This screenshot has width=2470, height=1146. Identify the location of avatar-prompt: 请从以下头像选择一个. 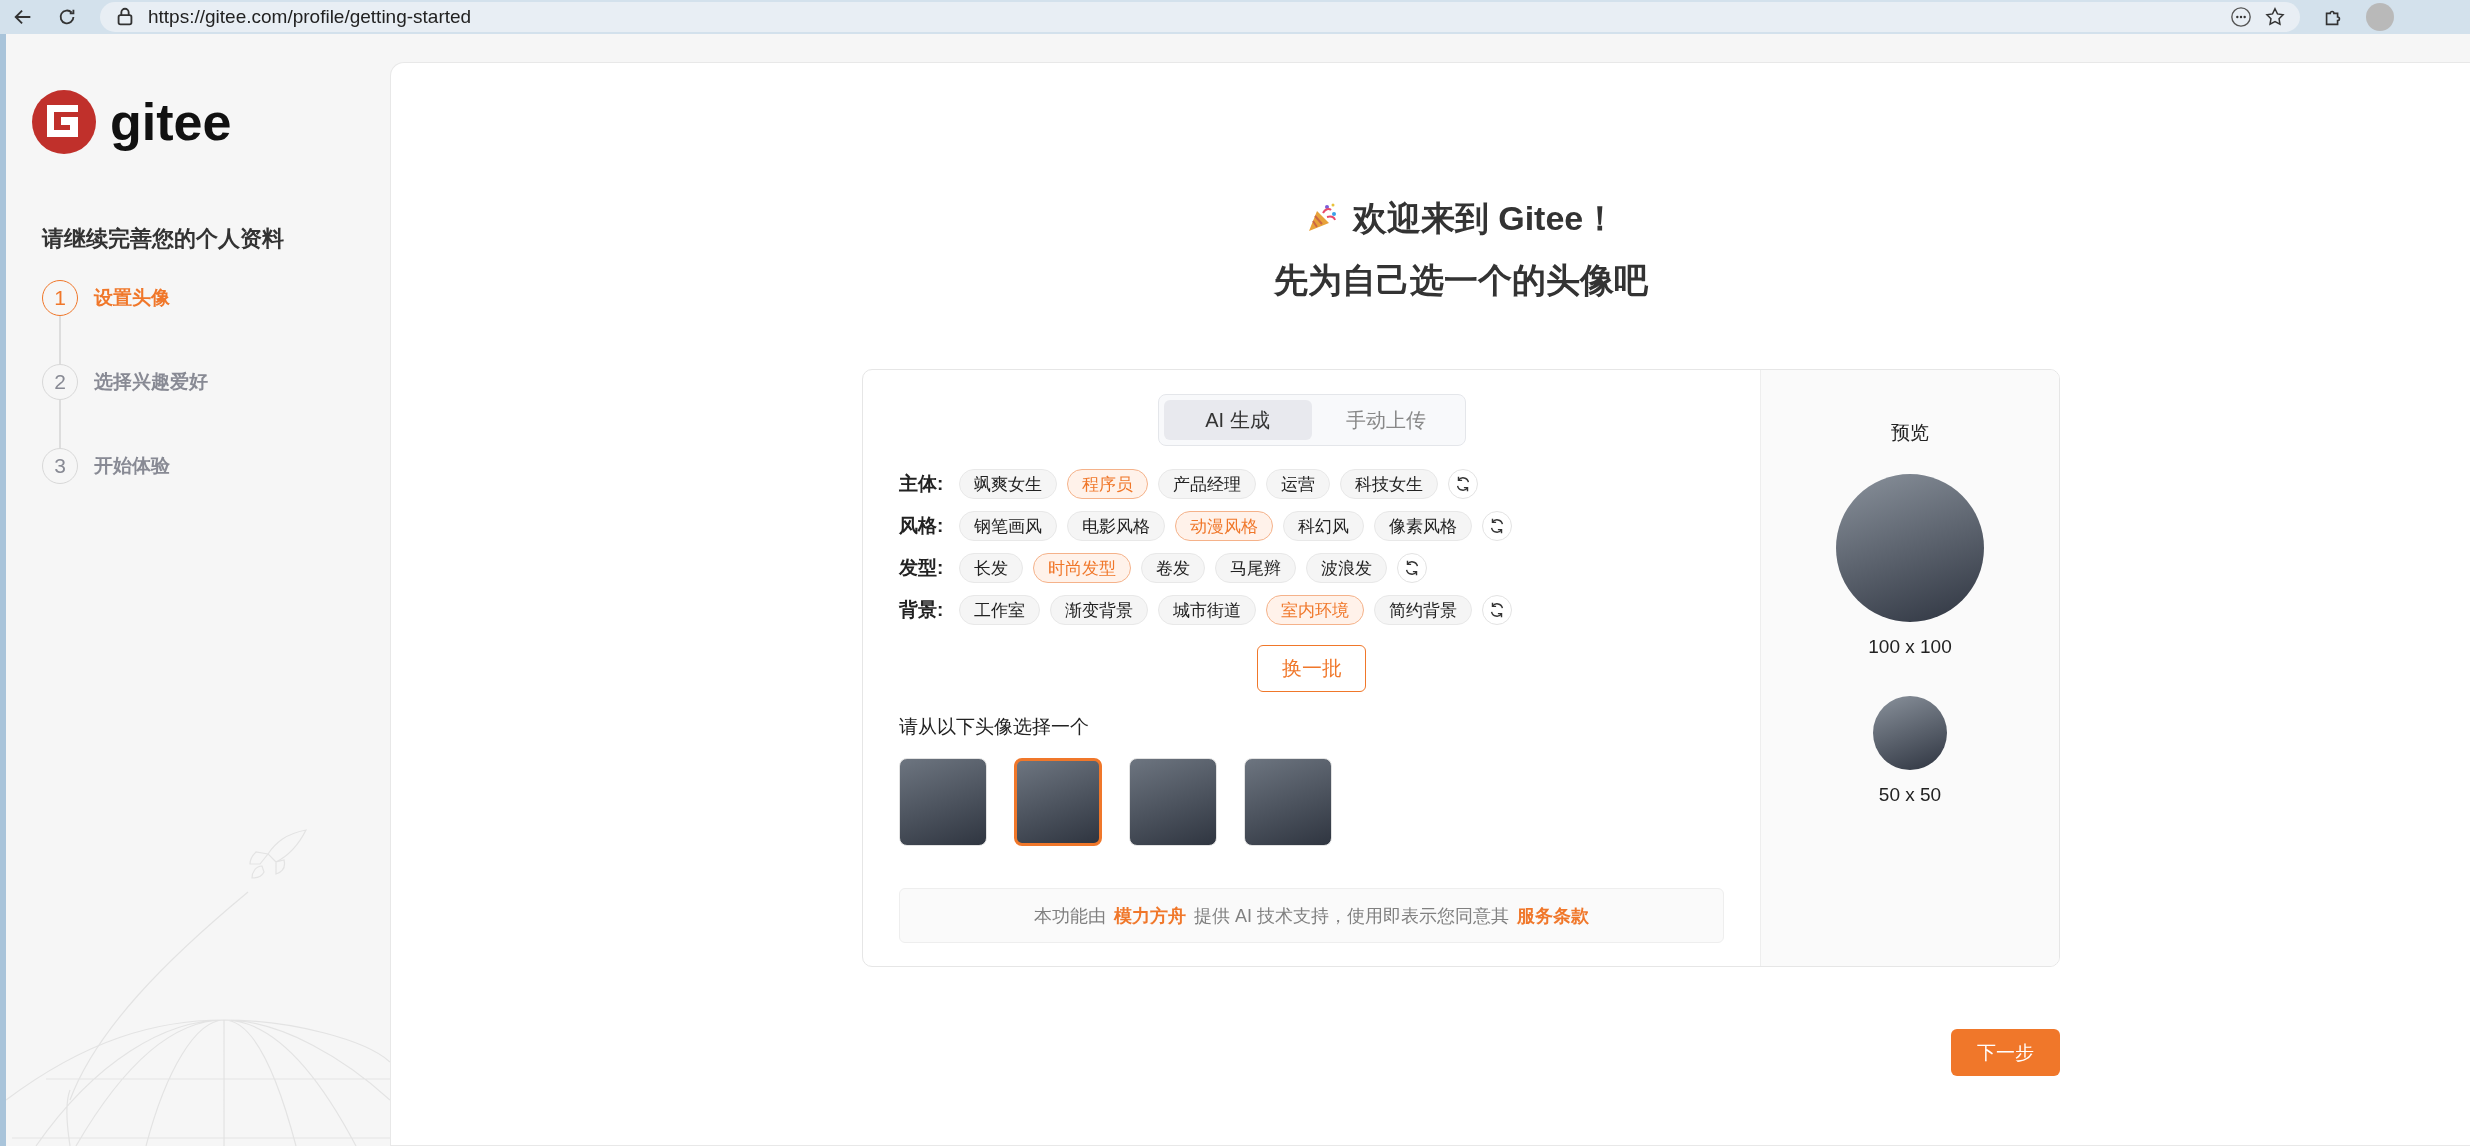
(994, 727).